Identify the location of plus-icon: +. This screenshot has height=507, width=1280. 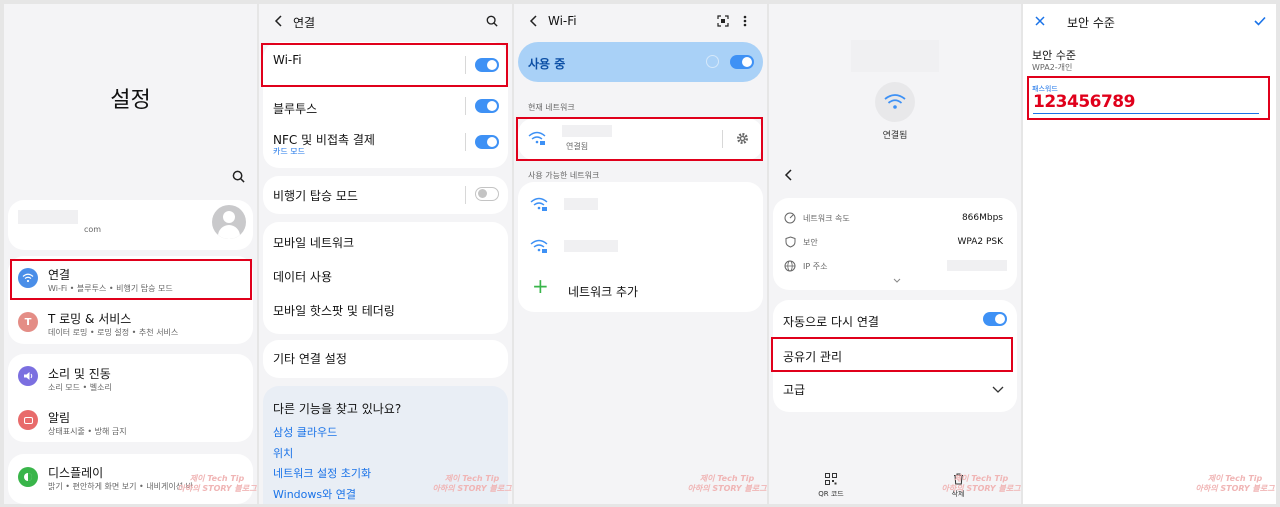
(540, 286).